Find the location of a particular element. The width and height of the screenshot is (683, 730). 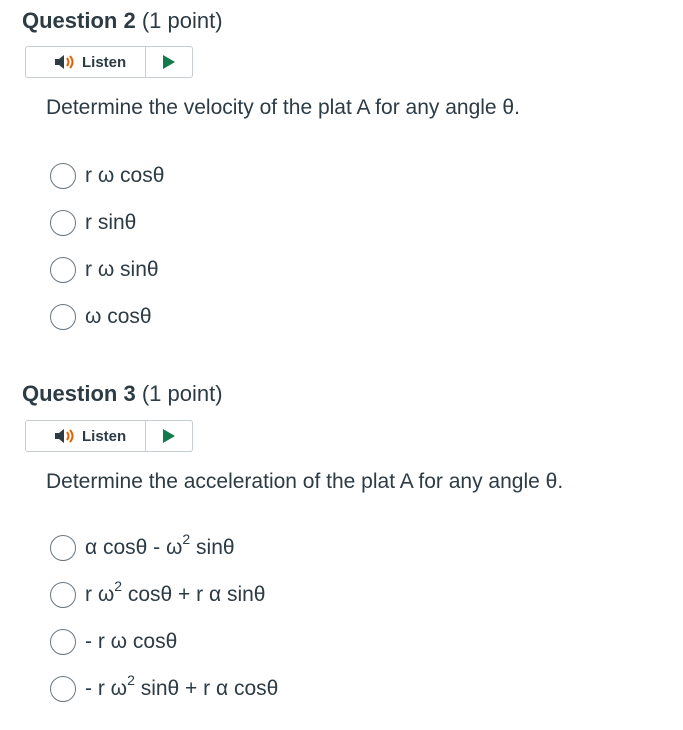

question-3-points: (1 point) is located at coordinates (182, 393).